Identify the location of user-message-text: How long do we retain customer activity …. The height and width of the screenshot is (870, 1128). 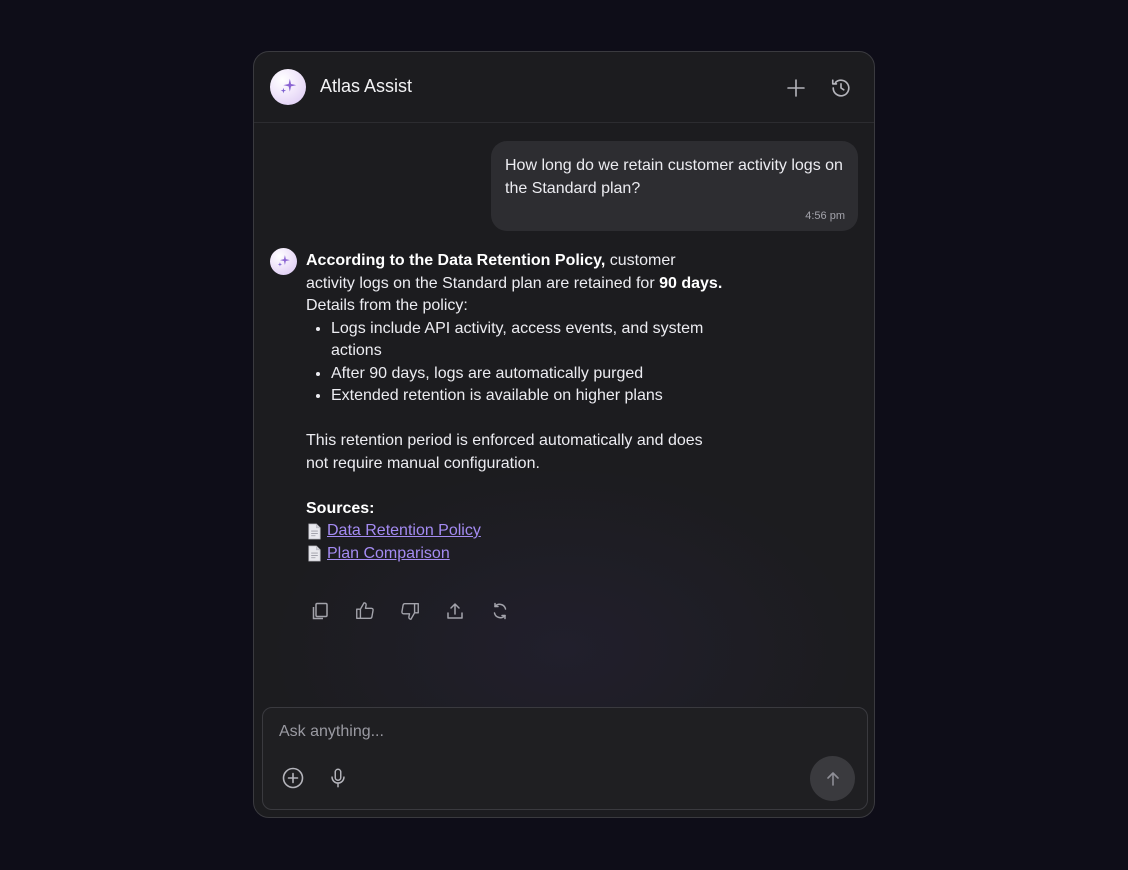
(674, 177).